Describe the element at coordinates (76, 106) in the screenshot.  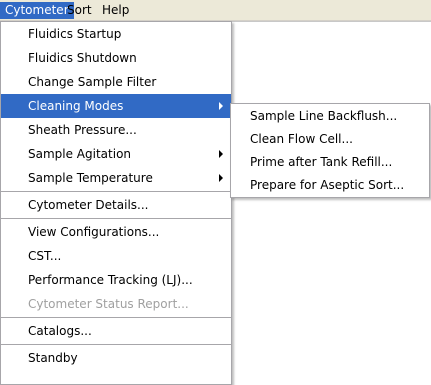
I see `menu-item-label: Cleaning Modes` at that location.